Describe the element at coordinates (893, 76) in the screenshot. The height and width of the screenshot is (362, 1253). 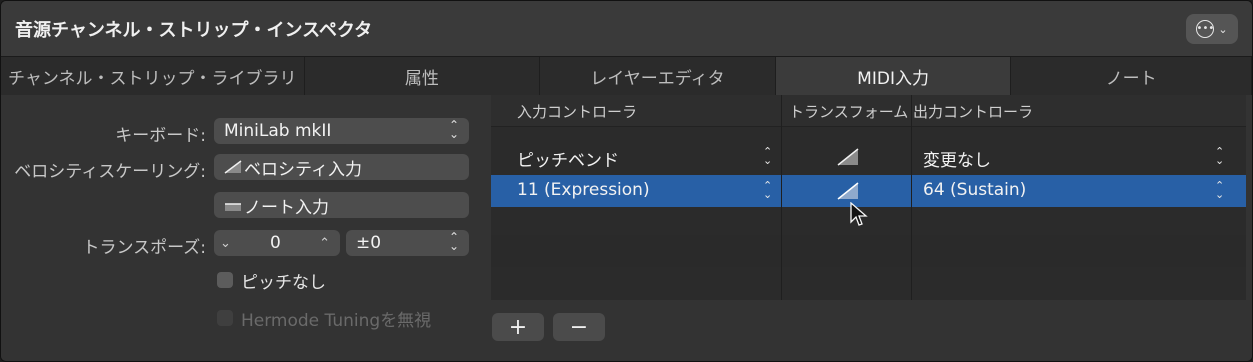
I see `tab-midi-input: MIDI入力` at that location.